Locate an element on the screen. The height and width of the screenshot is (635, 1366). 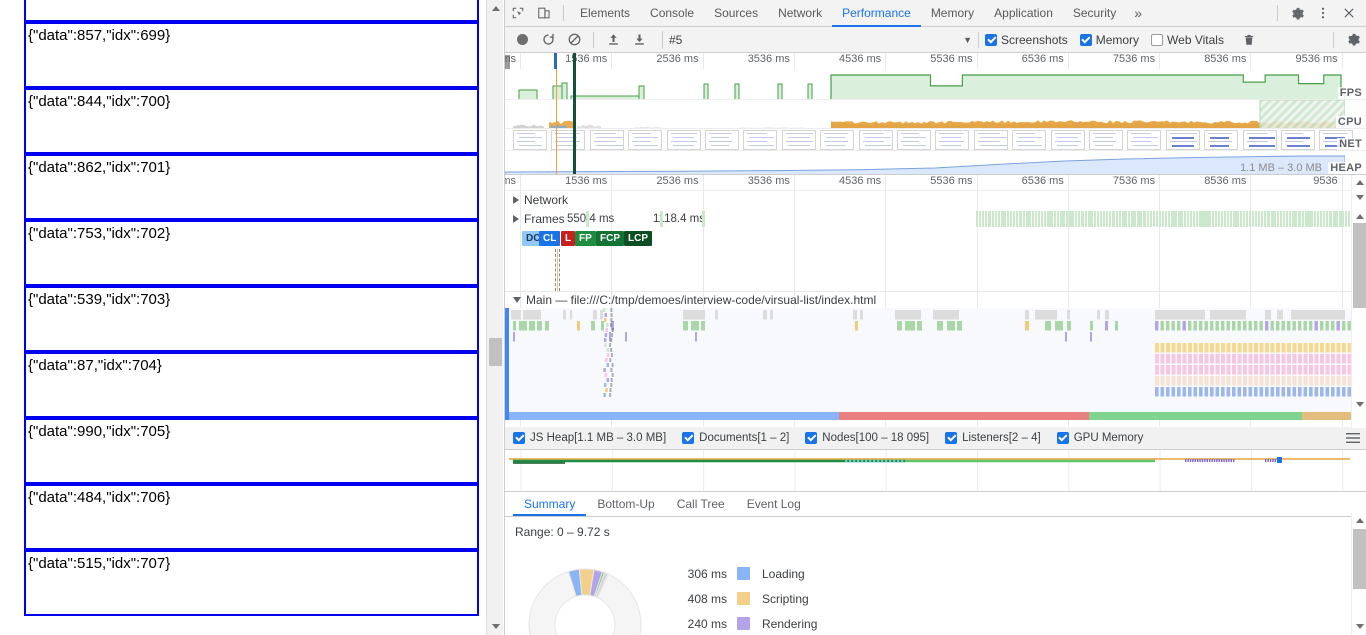
delete-recording-icon is located at coordinates (1249, 40).